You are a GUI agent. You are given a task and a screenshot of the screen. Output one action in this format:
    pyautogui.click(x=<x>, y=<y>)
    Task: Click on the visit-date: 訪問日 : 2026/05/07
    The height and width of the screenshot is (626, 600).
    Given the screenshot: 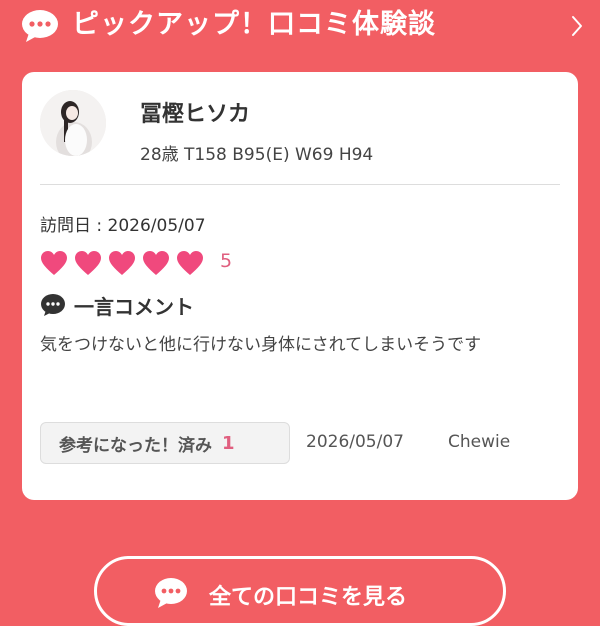 What is the action you would take?
    pyautogui.click(x=123, y=226)
    